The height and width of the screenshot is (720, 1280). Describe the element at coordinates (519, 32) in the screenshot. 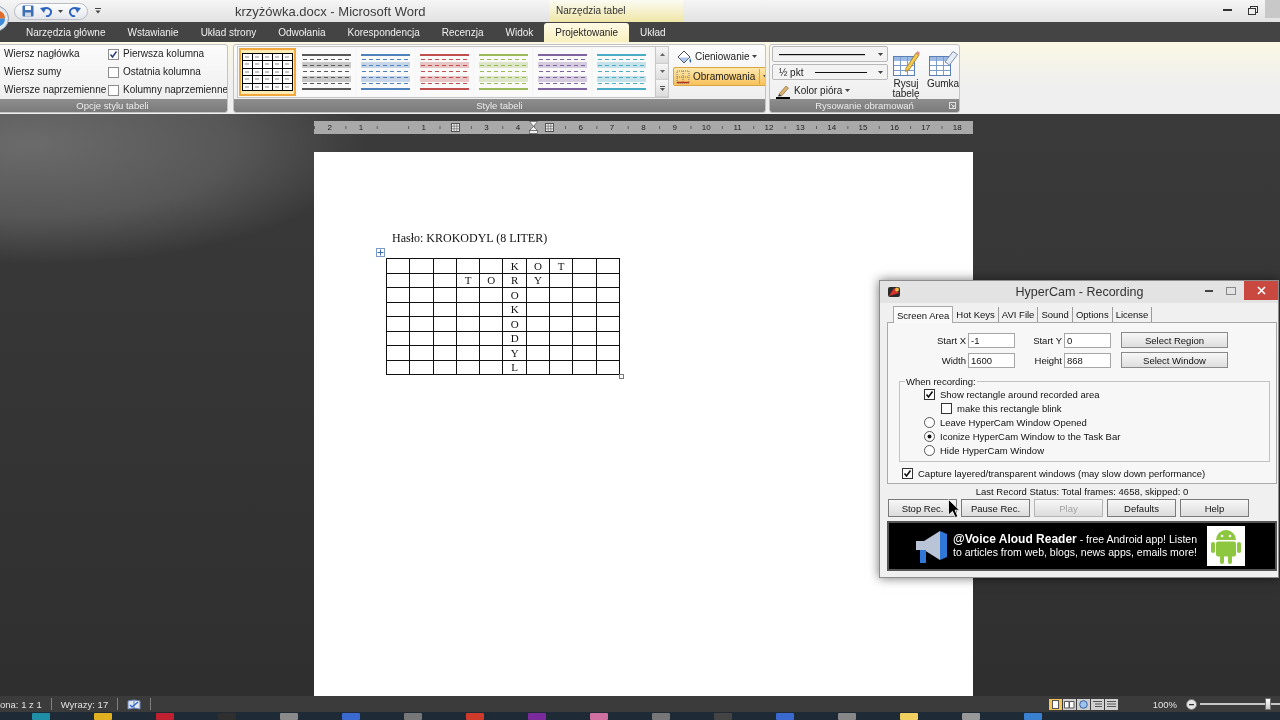

I see `ribbon-tab: Widok` at that location.